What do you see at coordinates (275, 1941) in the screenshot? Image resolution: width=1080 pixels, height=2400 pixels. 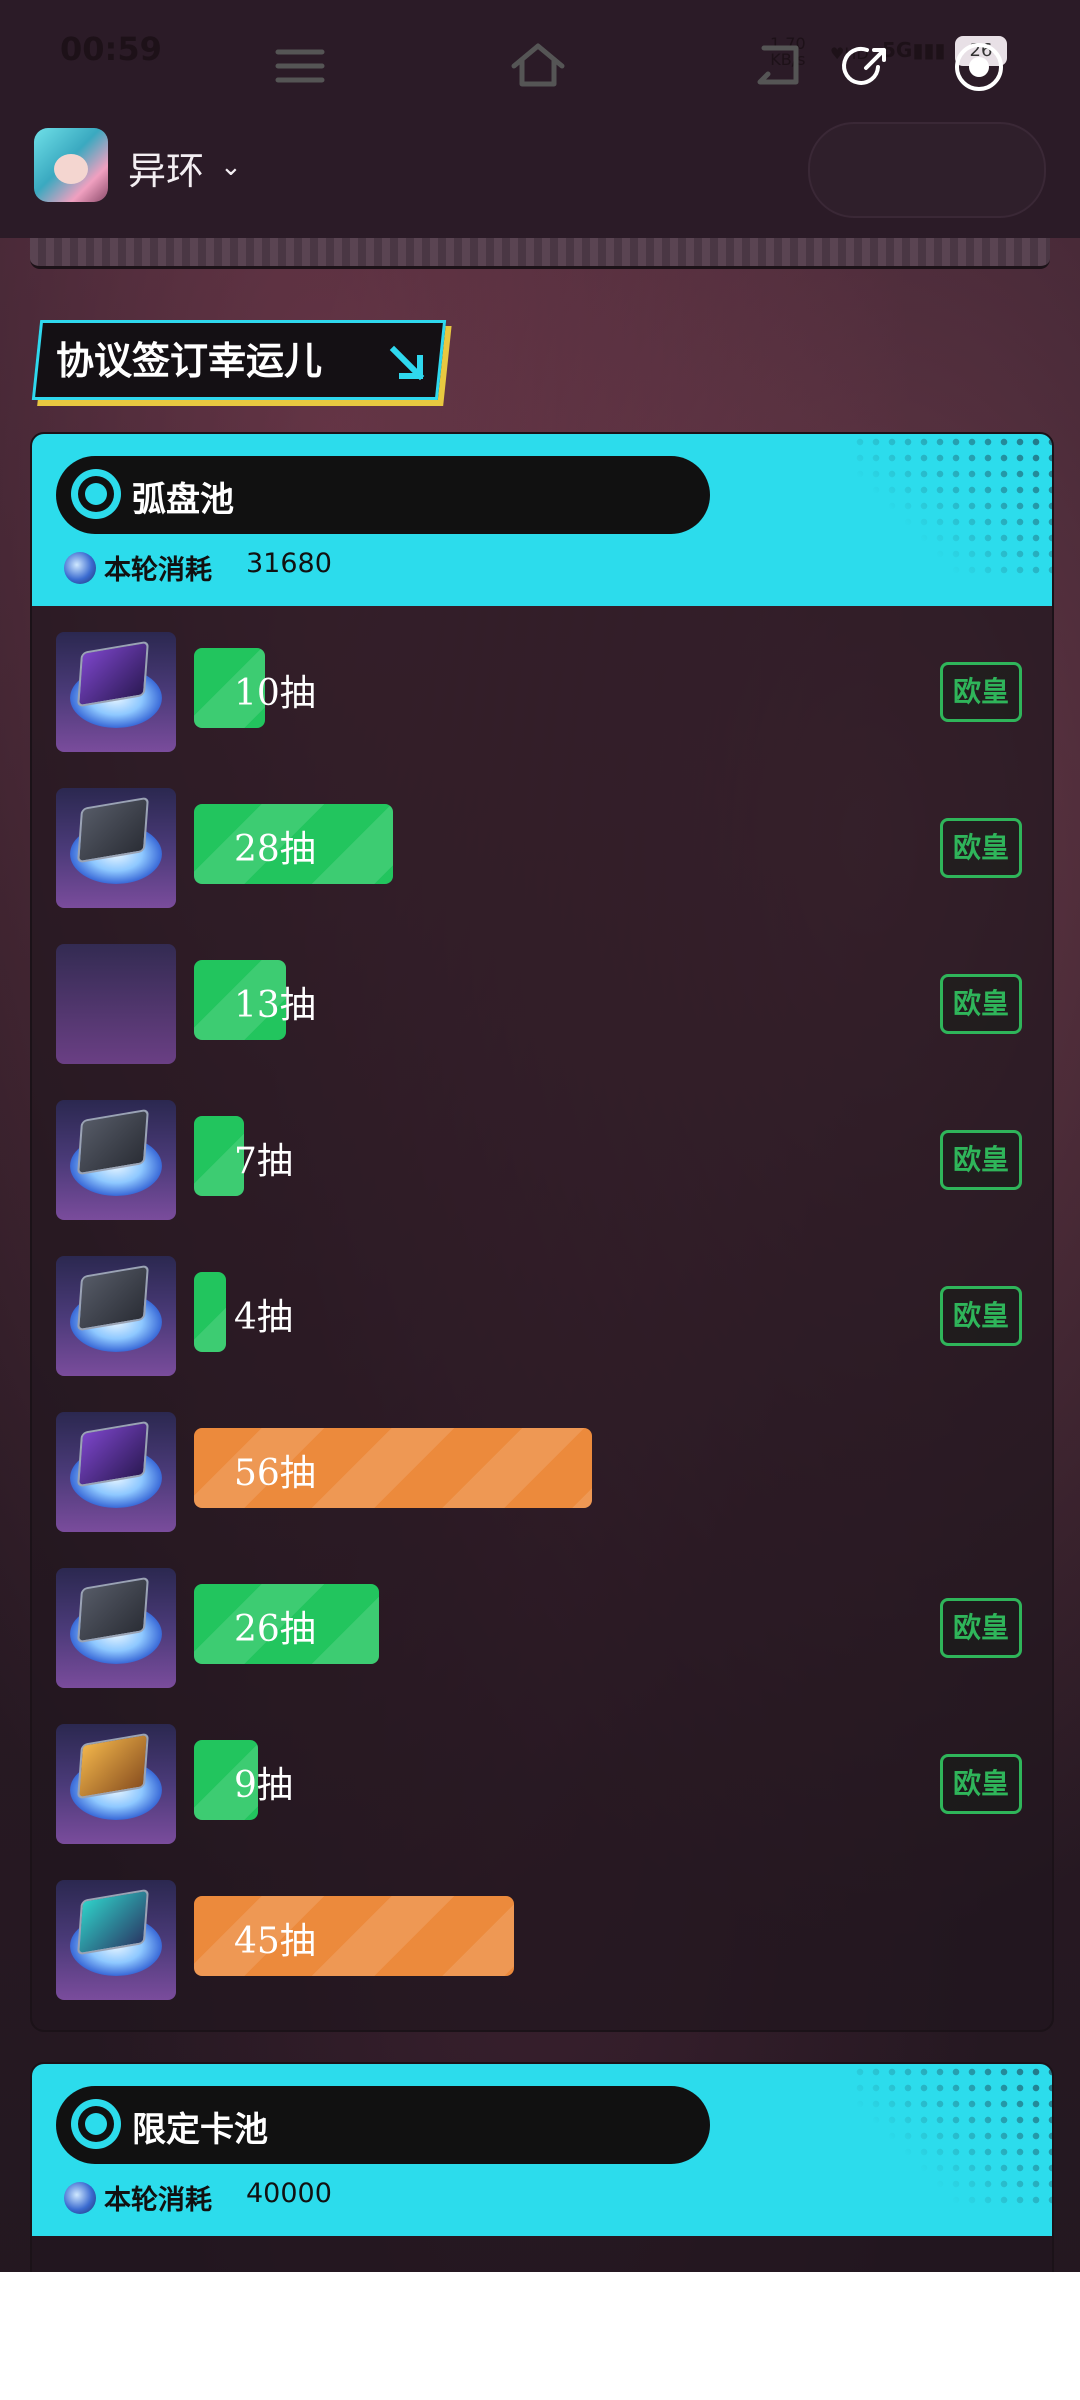 I see `pull-count-label: 45抽` at bounding box center [275, 1941].